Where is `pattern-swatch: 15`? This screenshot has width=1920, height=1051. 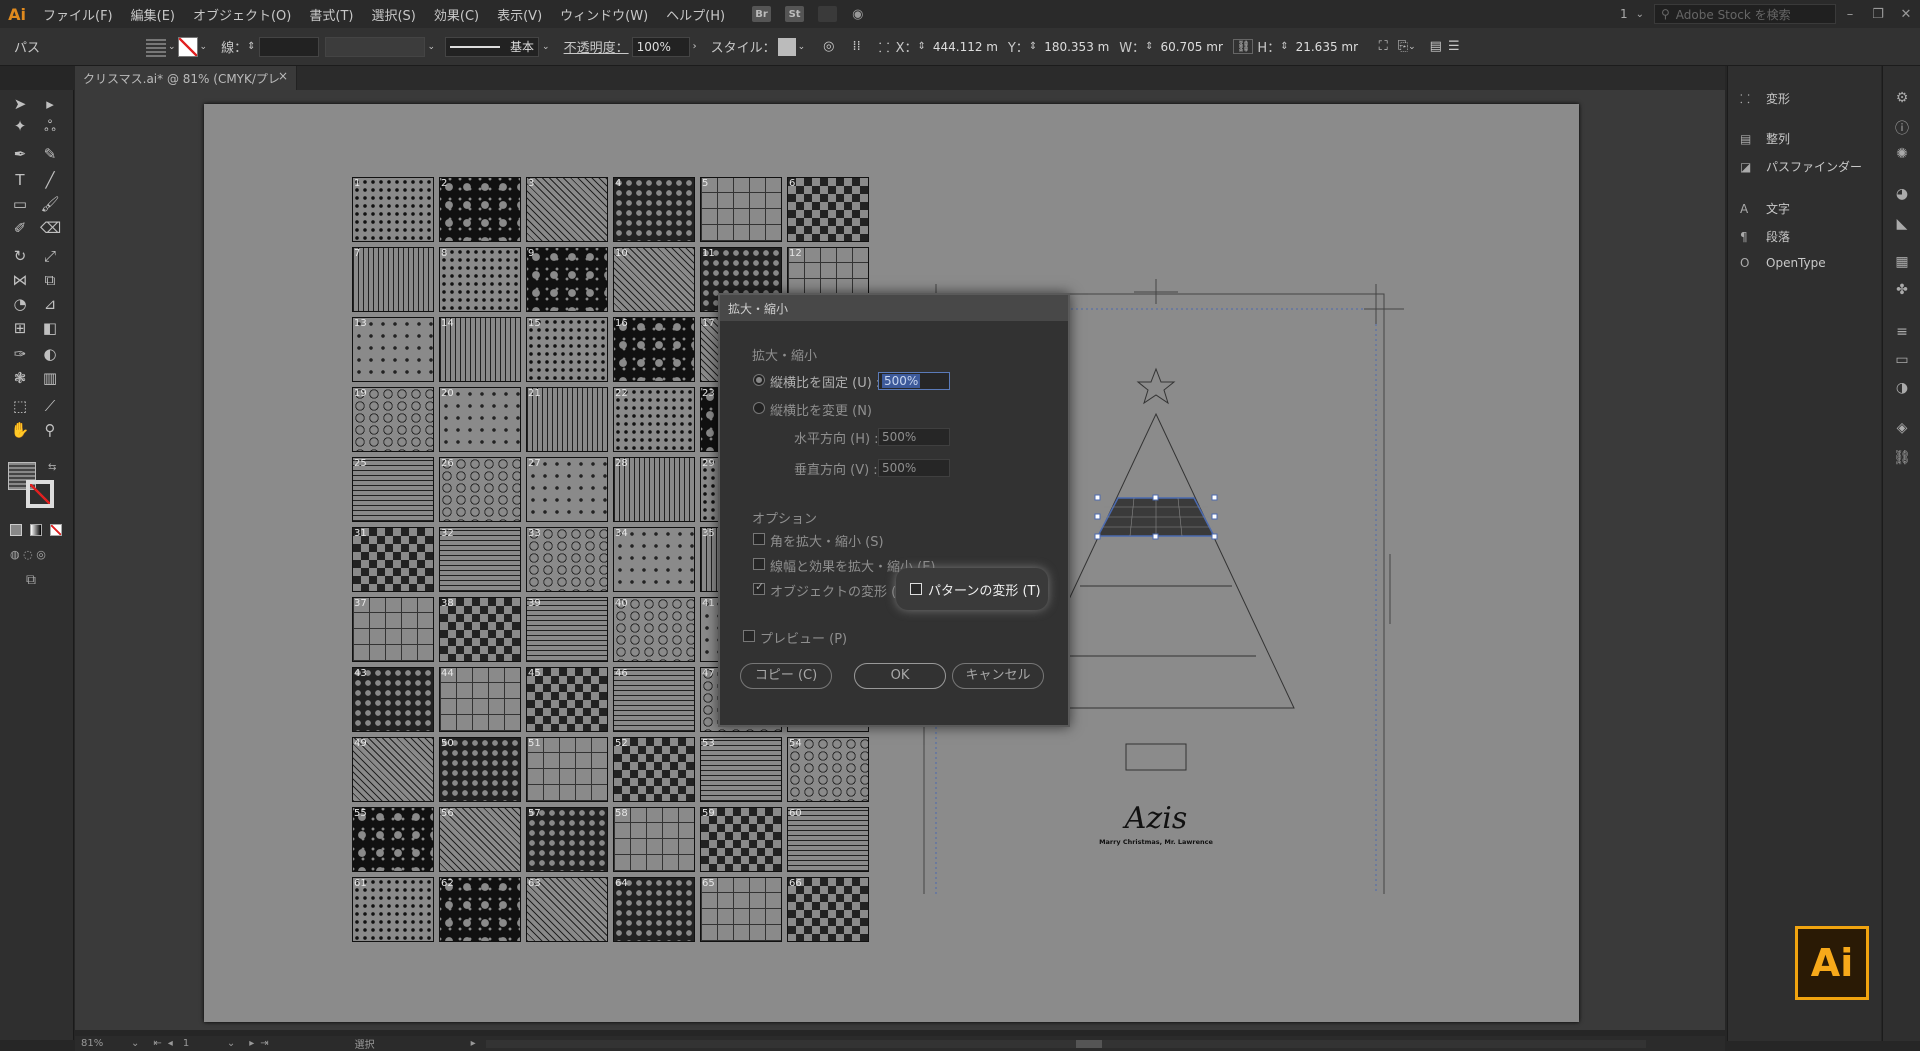
pattern-swatch: 15 is located at coordinates (567, 349).